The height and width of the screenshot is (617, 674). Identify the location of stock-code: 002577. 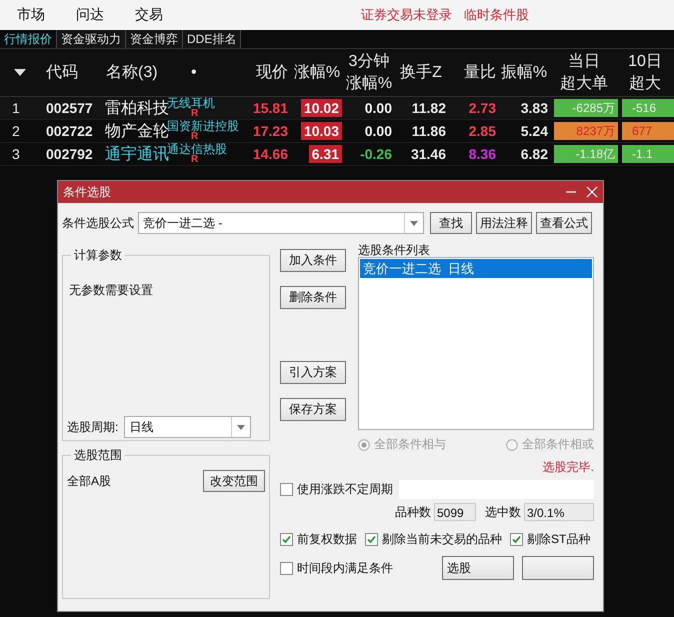
(69, 108).